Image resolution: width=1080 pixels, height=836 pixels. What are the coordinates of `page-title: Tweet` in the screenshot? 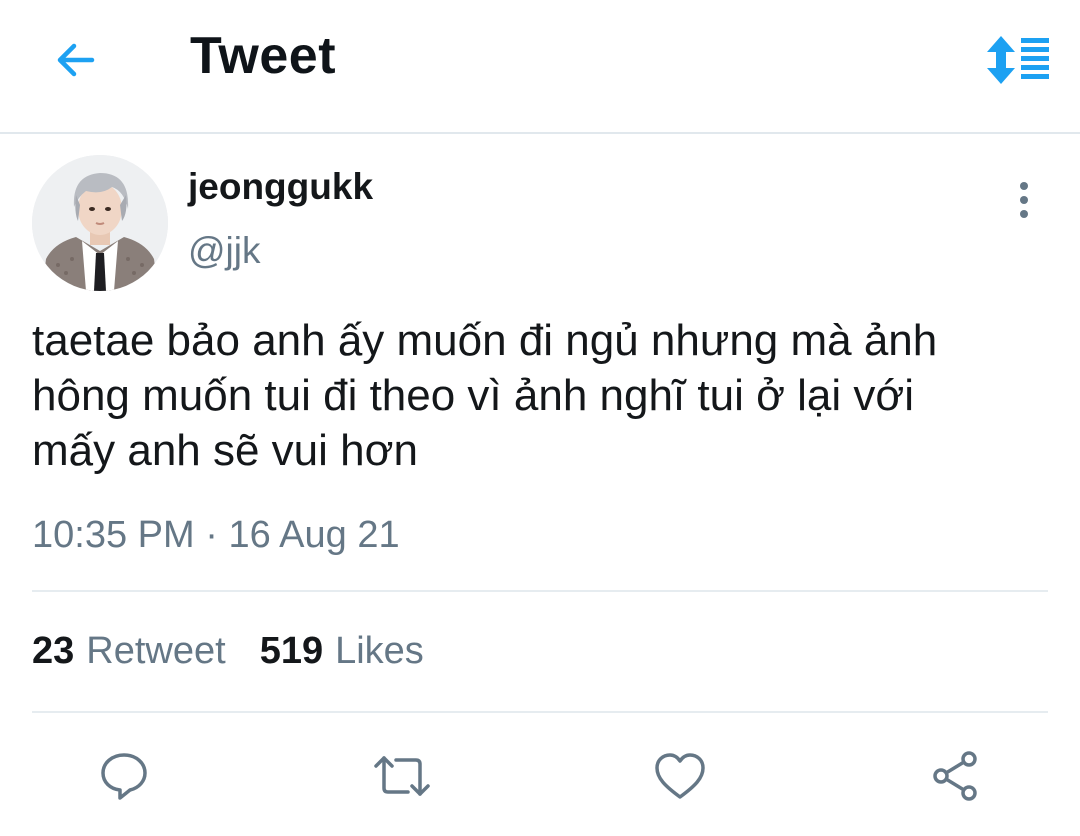 It's located at (263, 56).